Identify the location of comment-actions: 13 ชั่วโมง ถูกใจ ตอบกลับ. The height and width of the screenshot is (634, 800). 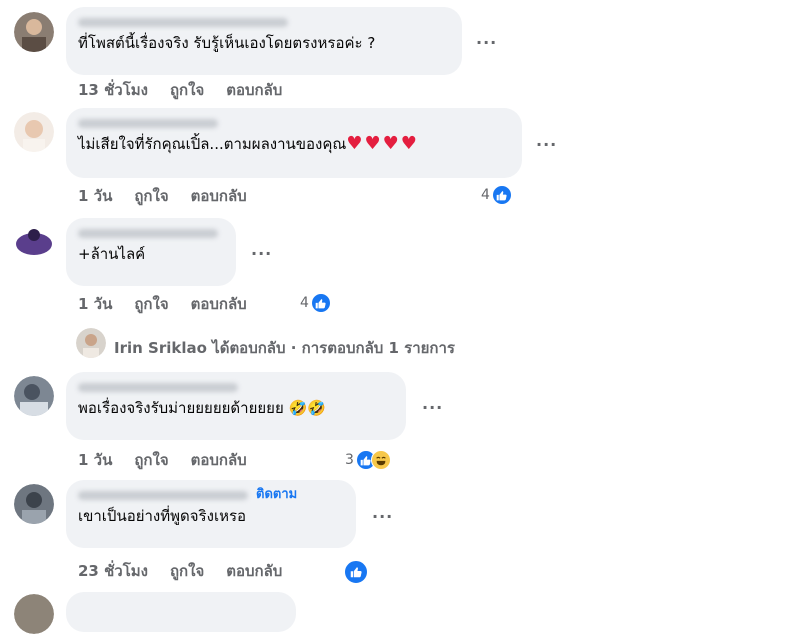
(191, 90).